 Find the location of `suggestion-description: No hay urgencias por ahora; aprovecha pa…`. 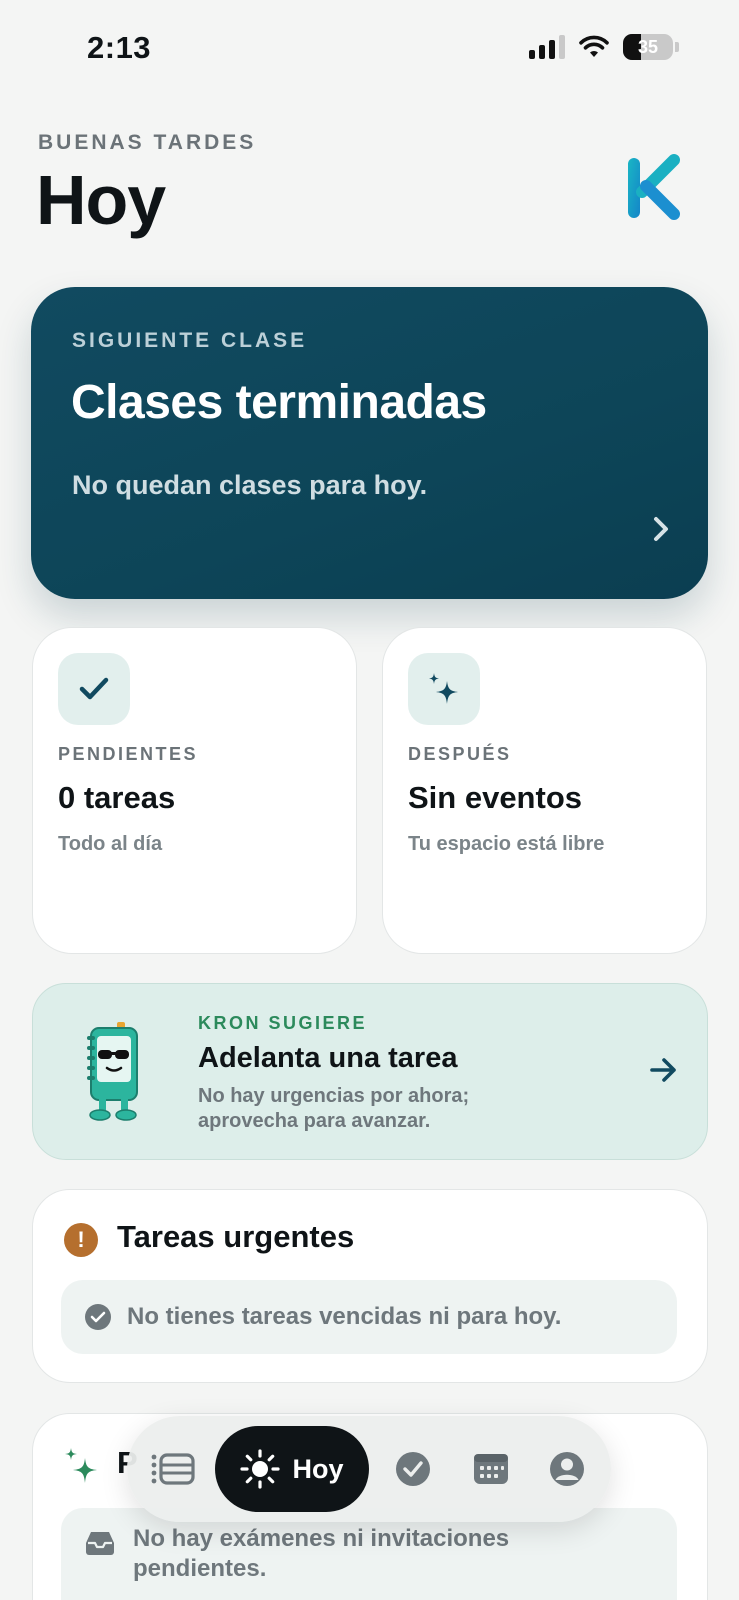

suggestion-description: No hay urgencias por ahora; aprovecha pa… is located at coordinates (334, 1108).